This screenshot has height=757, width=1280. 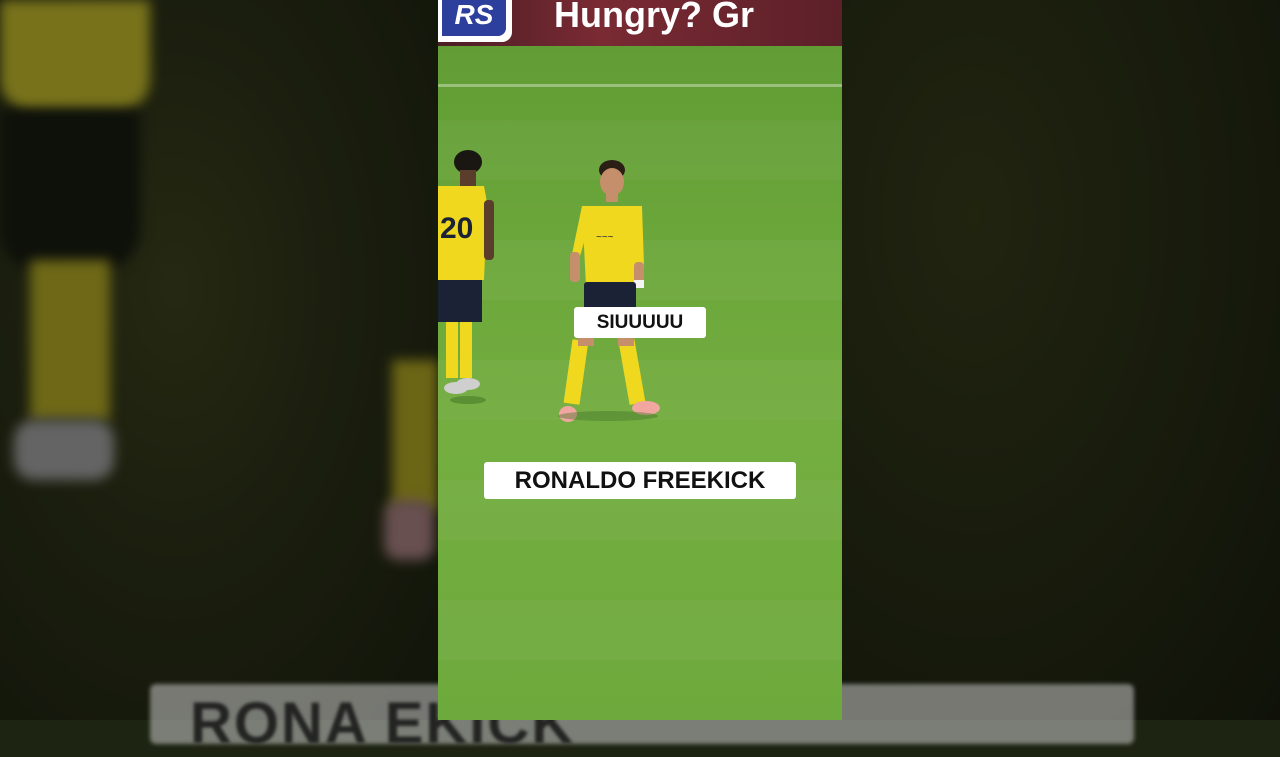 What do you see at coordinates (549, 286) in the screenshot?
I see `players-illustration: 20 ~~~` at bounding box center [549, 286].